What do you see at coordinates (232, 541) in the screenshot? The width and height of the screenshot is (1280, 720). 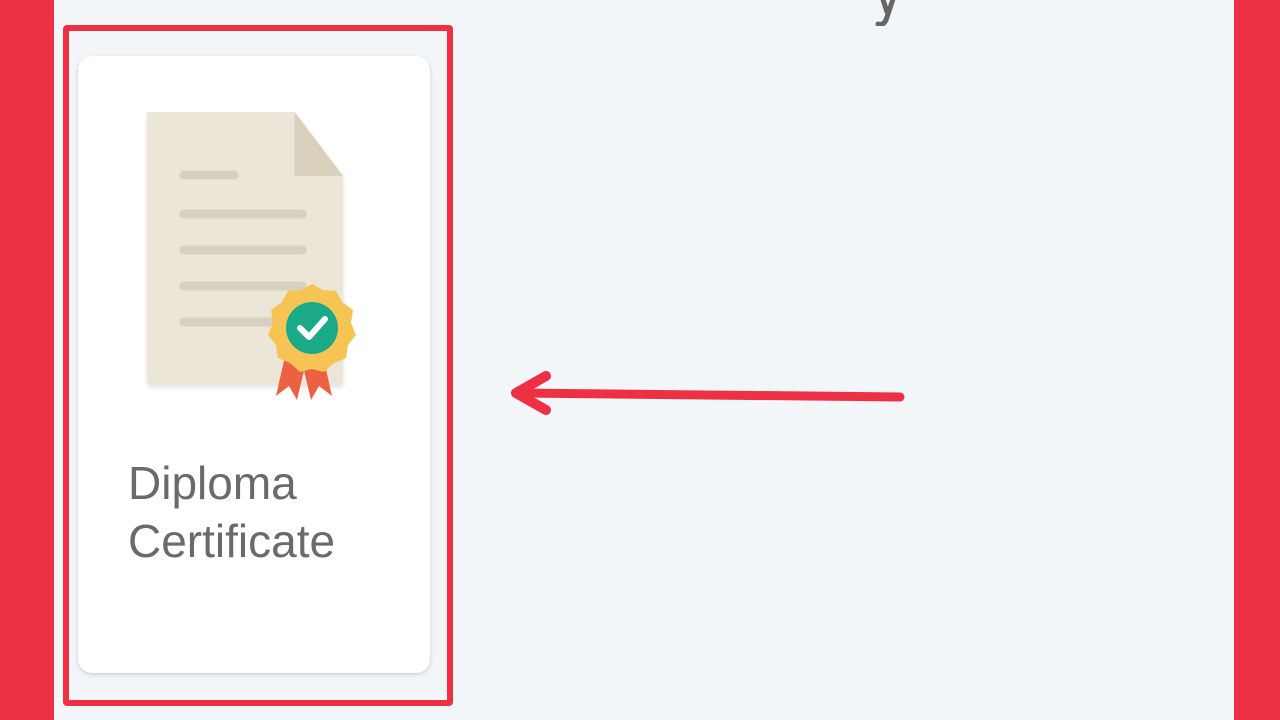 I see `card-title-line-2: Certificate` at bounding box center [232, 541].